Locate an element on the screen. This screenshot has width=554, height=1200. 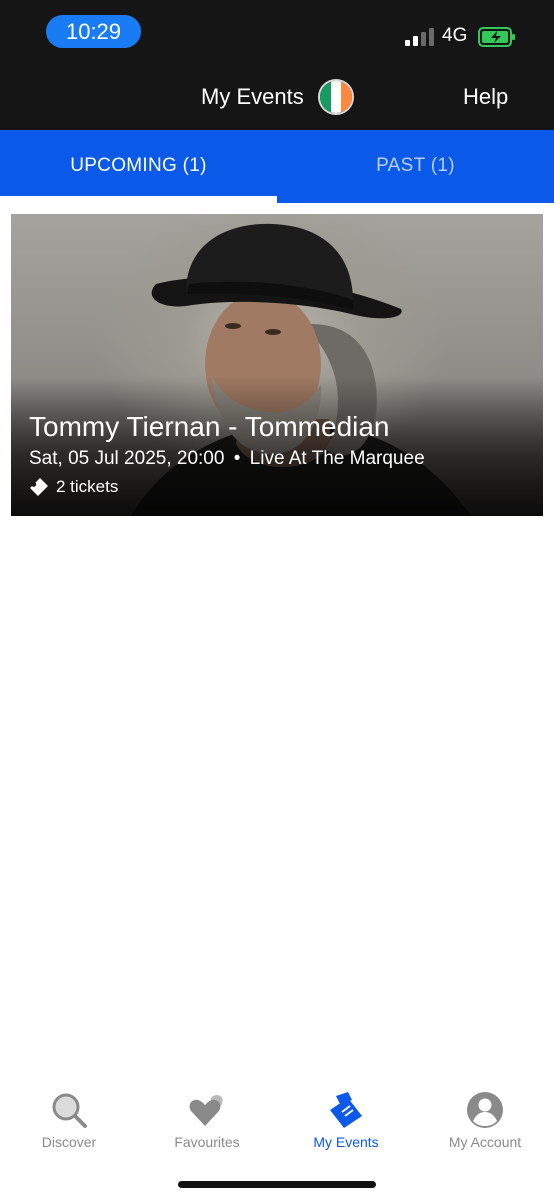
nav-my-account: My Account is located at coordinates (485, 1120).